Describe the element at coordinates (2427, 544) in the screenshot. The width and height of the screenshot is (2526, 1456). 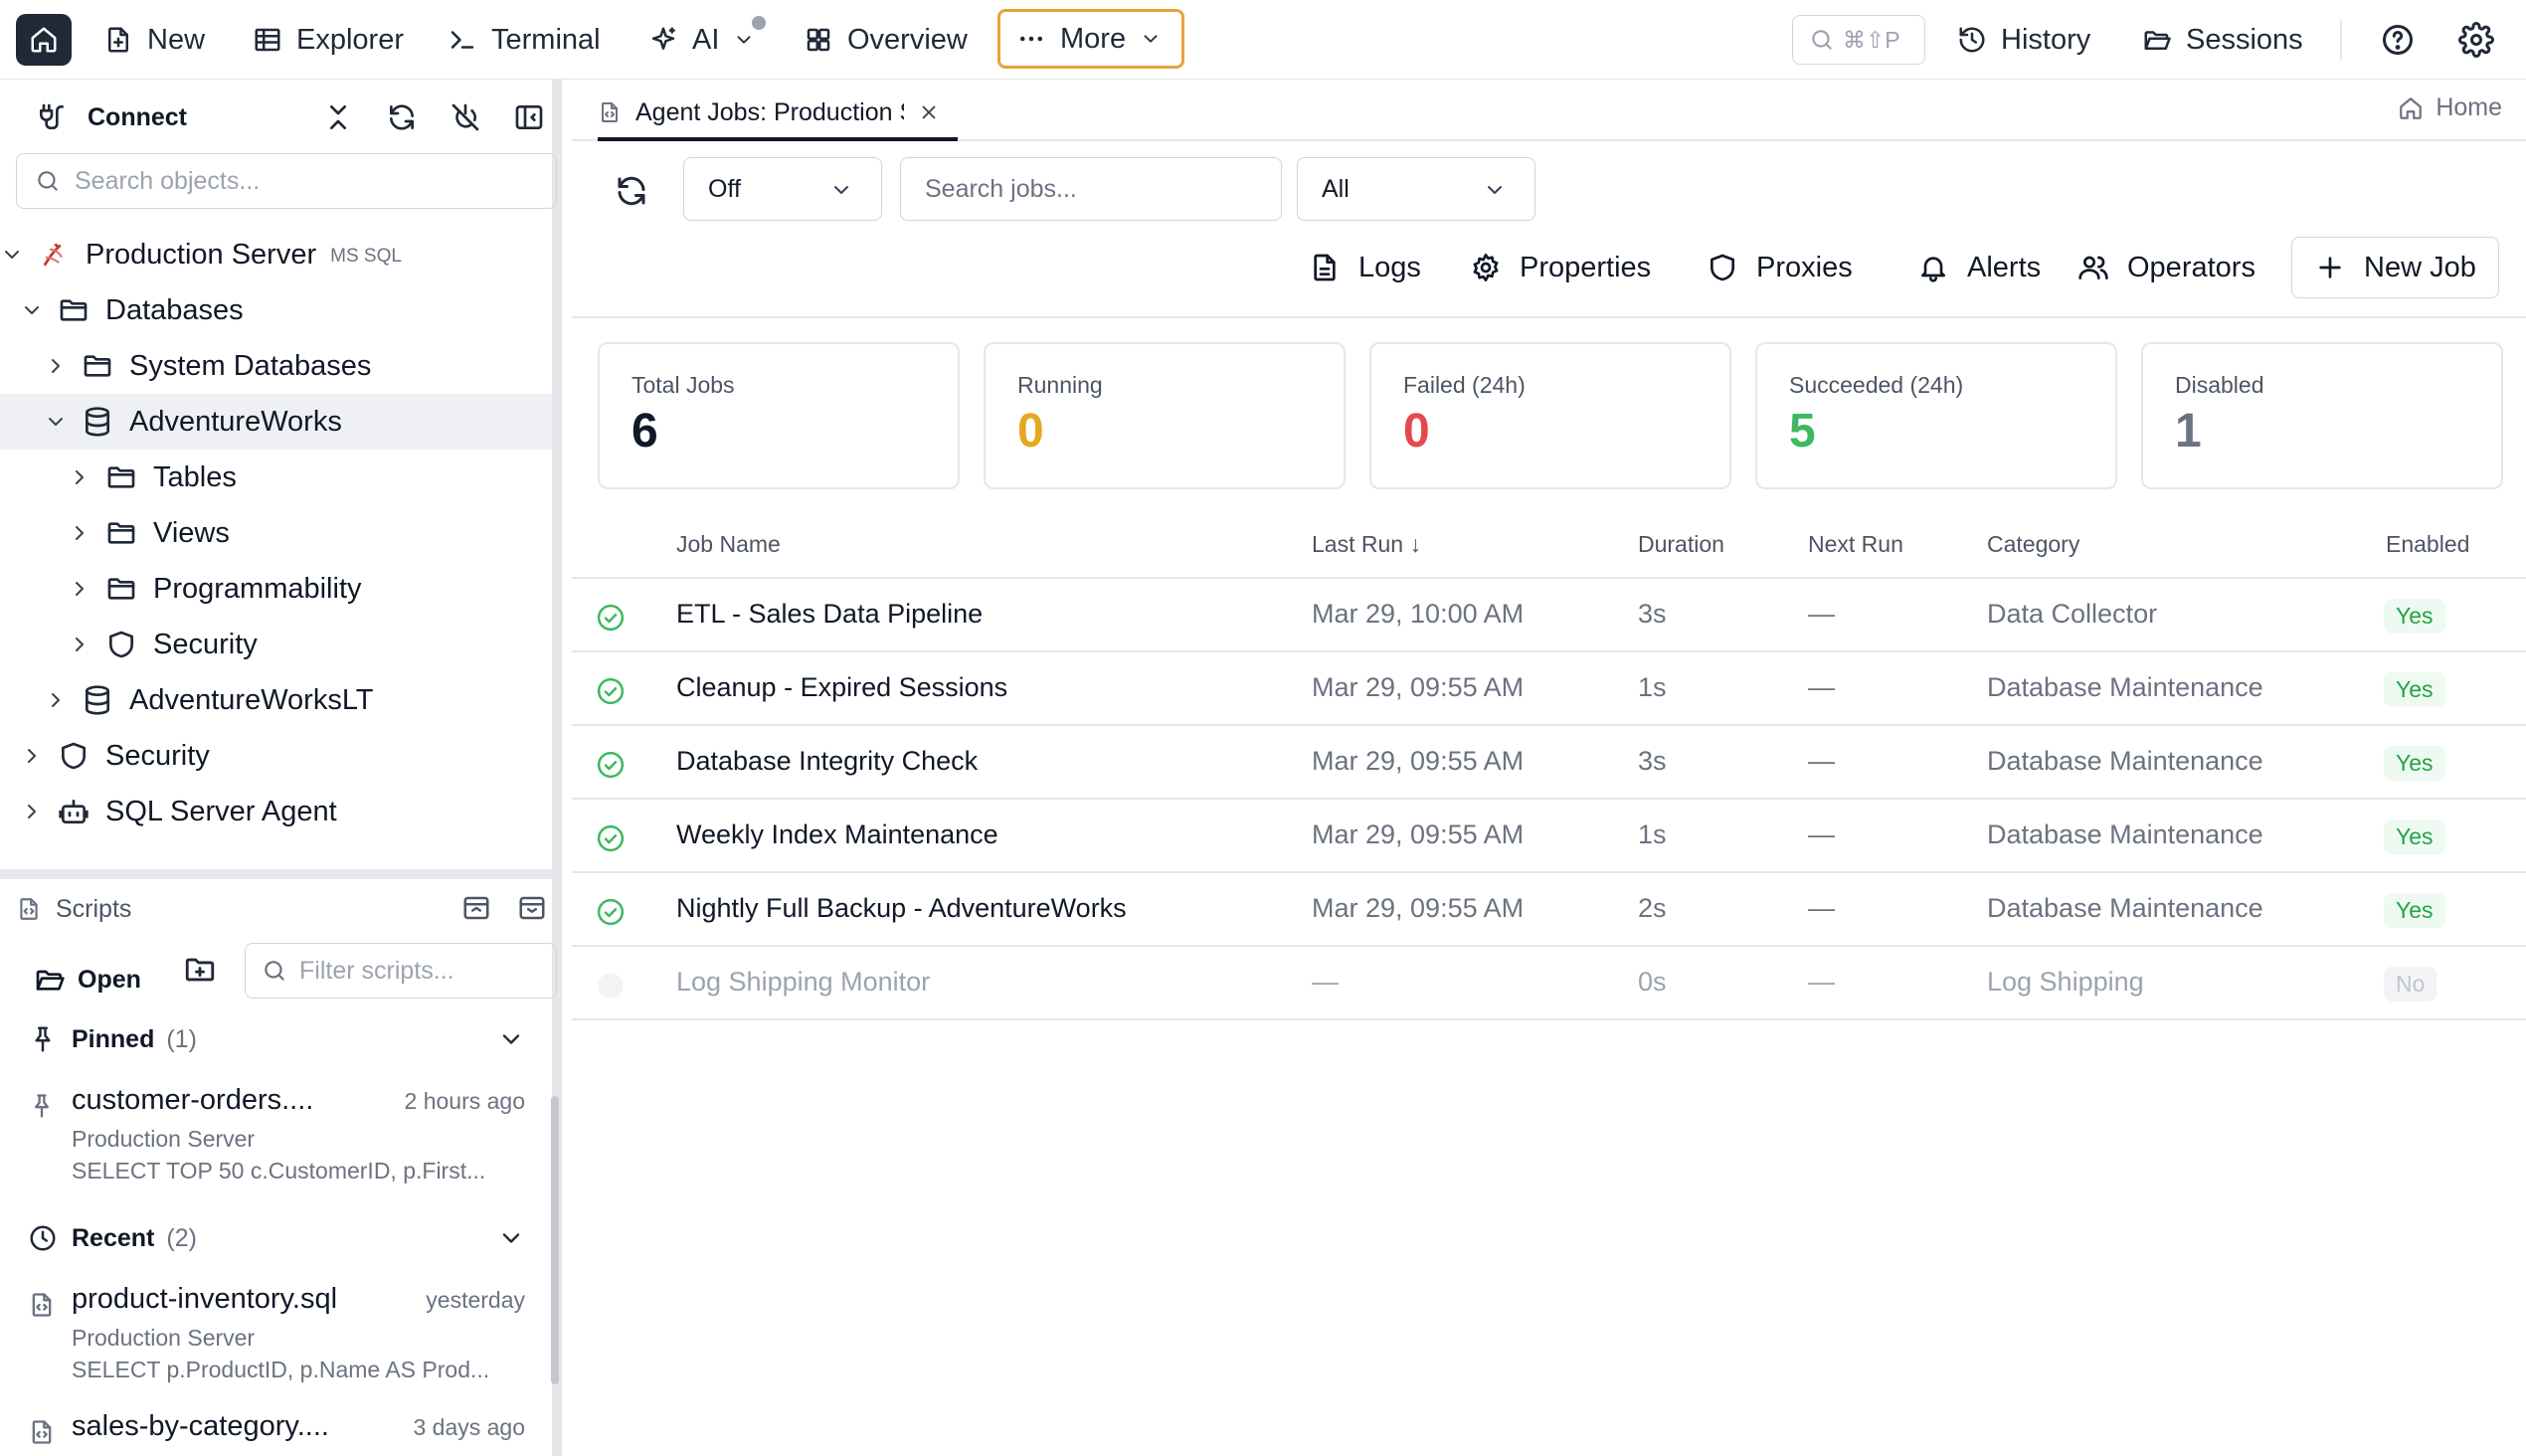
I see `col-header-enabled: Enabled` at that location.